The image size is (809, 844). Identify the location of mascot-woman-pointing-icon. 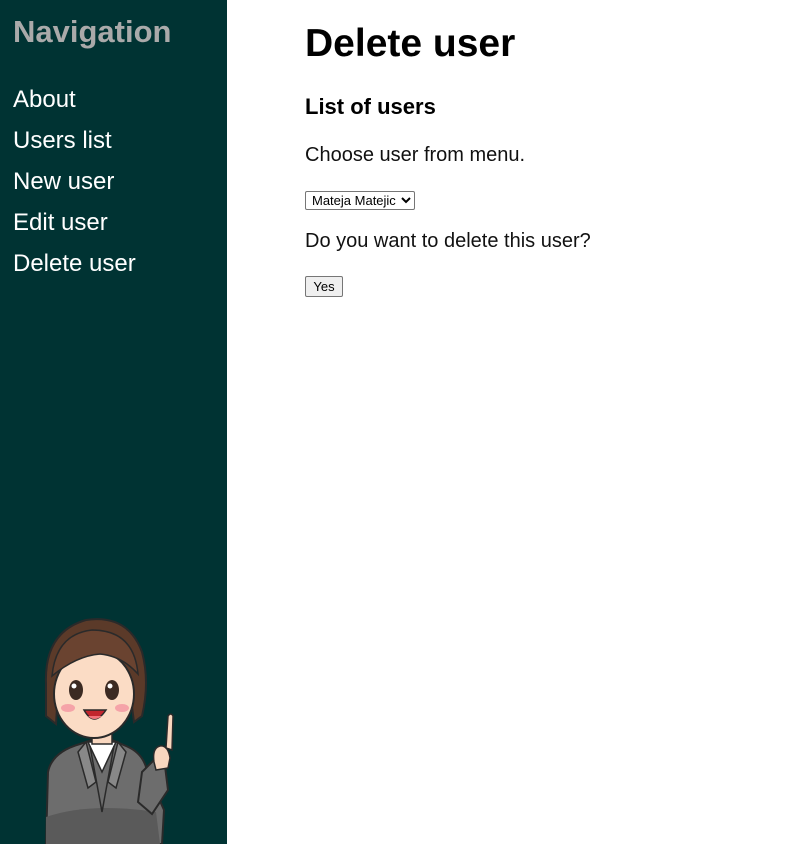
(110, 728).